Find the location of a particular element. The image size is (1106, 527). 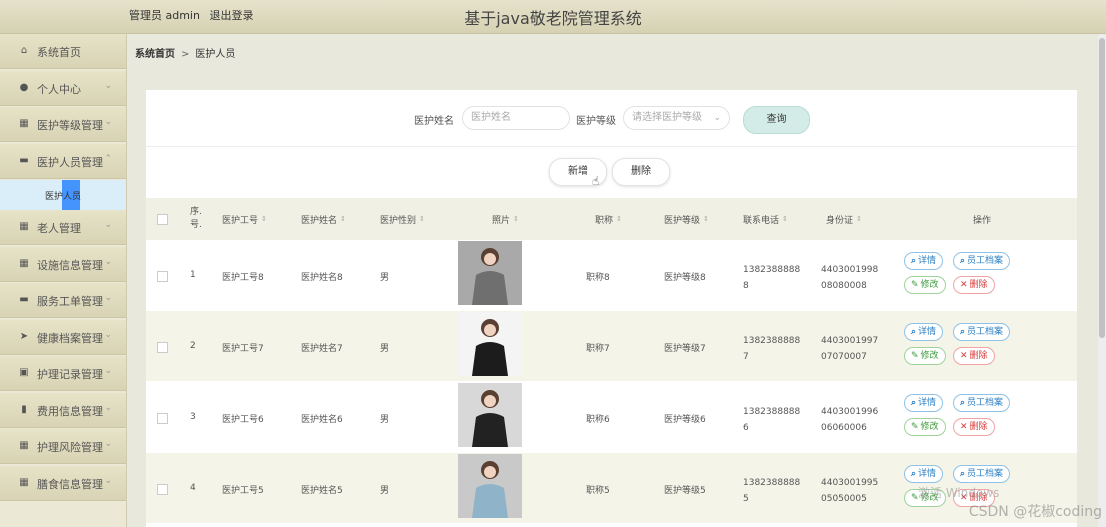

cell-id: 医护工号6 is located at coordinates (243, 420).